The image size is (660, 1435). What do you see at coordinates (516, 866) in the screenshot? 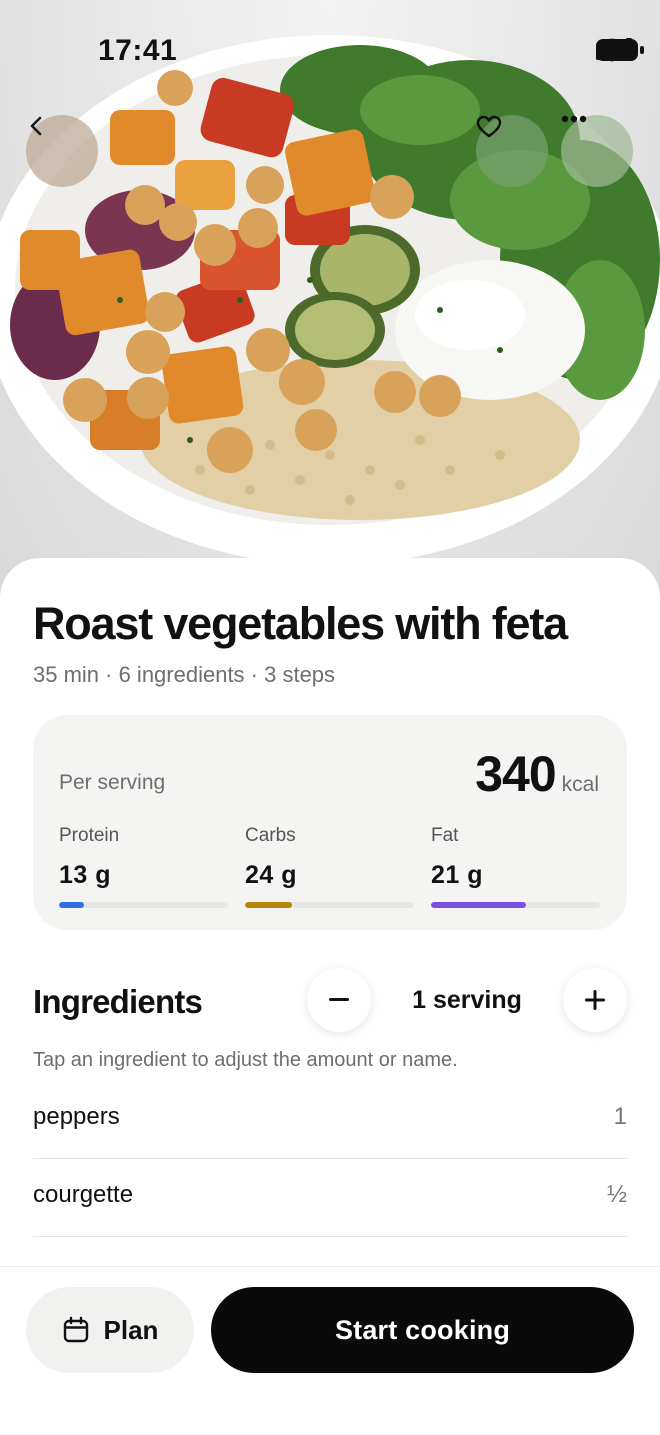
I see `macro-fat: Fat 21 g` at bounding box center [516, 866].